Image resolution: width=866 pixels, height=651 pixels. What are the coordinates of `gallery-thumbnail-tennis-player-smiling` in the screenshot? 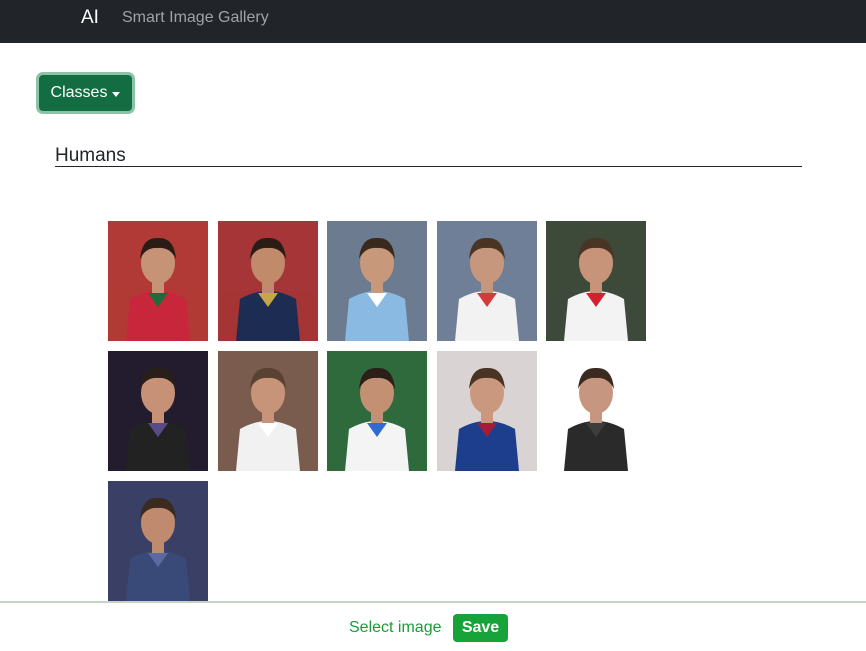 It's located at (267, 411).